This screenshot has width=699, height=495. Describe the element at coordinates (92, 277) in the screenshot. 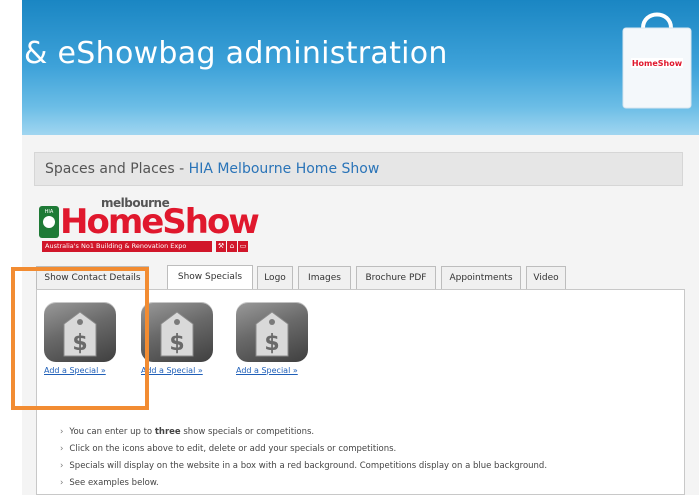

I see `tab-show-contact-details: Show Contact Details` at that location.